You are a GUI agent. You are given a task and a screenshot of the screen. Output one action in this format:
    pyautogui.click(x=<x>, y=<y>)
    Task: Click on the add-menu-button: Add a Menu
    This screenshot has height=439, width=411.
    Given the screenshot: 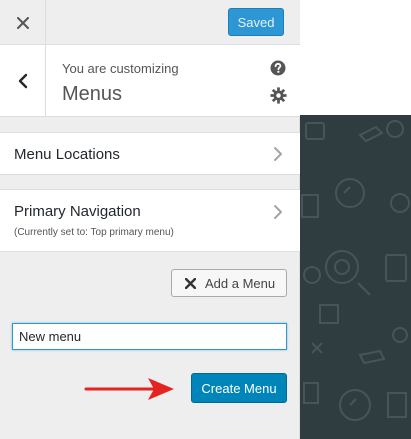 What is the action you would take?
    pyautogui.click(x=229, y=283)
    